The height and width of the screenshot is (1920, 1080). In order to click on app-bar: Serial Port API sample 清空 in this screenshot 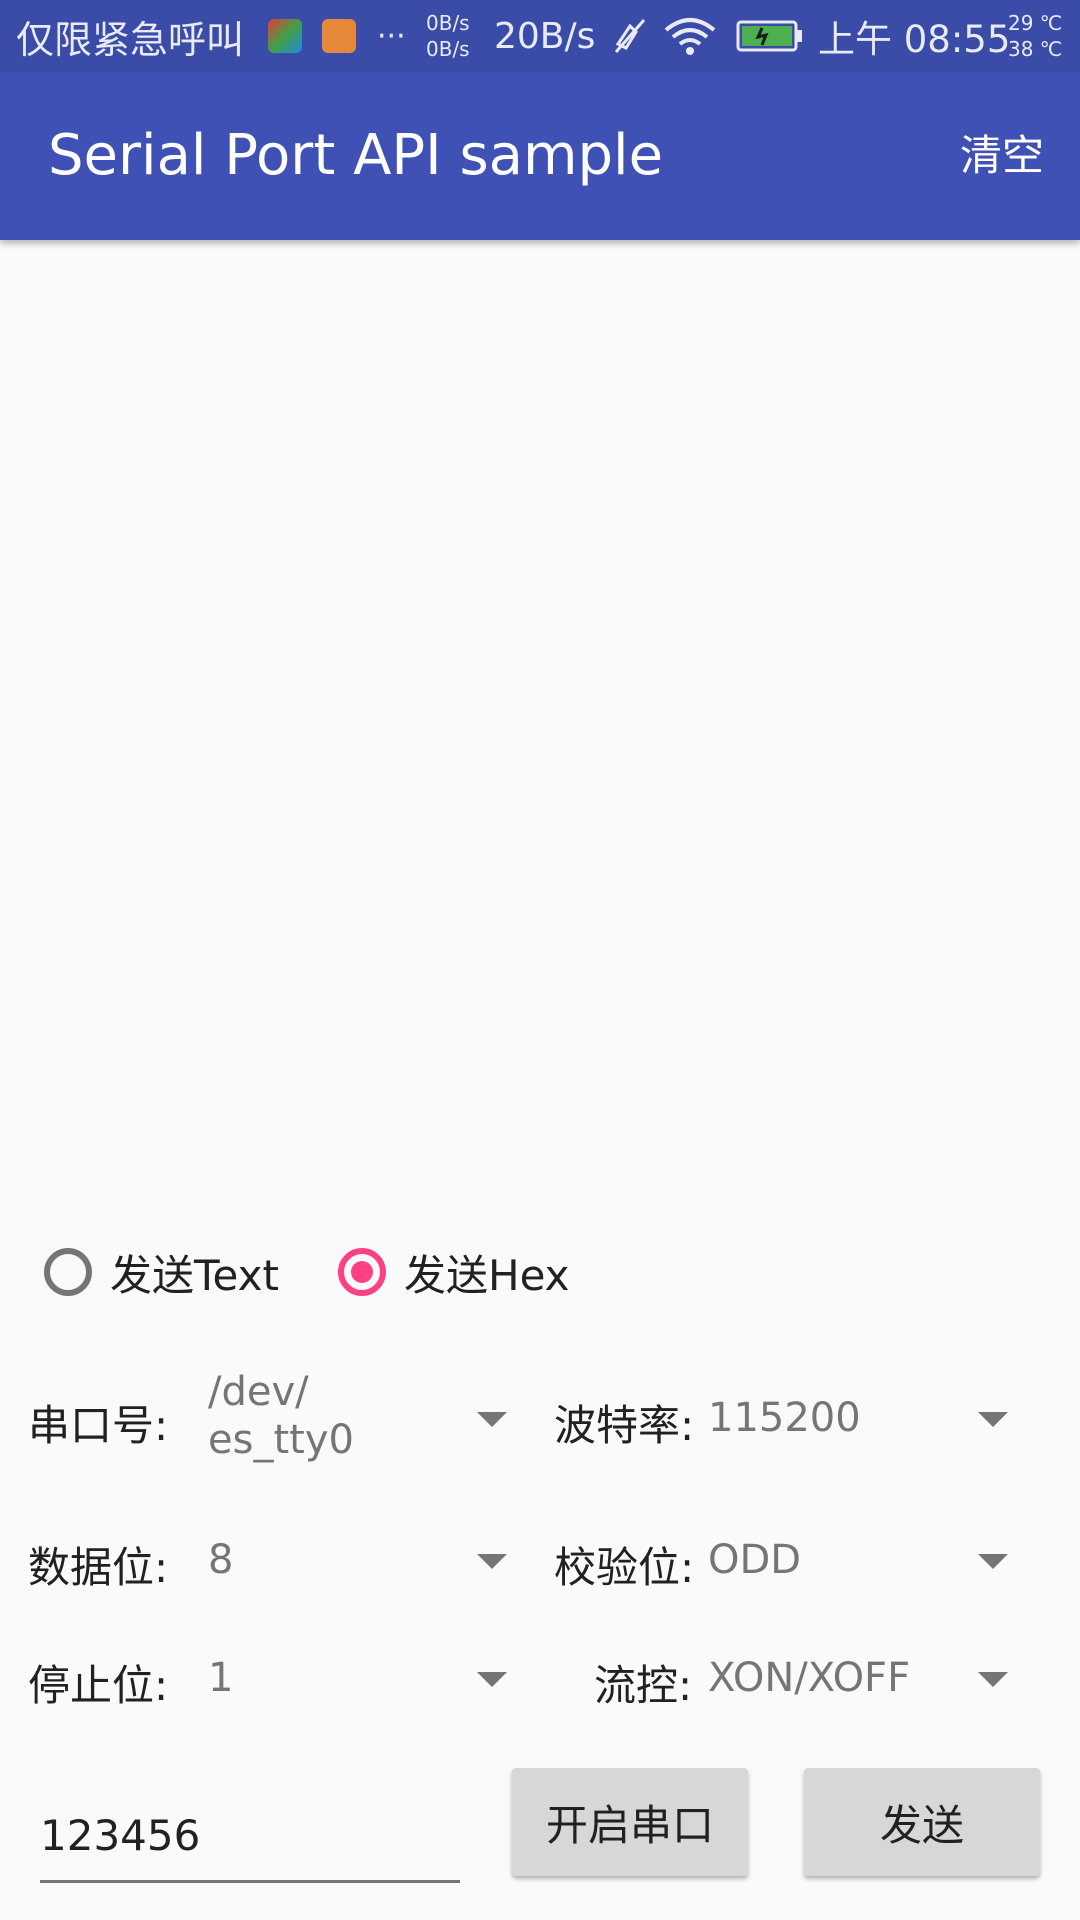, I will do `click(540, 156)`.